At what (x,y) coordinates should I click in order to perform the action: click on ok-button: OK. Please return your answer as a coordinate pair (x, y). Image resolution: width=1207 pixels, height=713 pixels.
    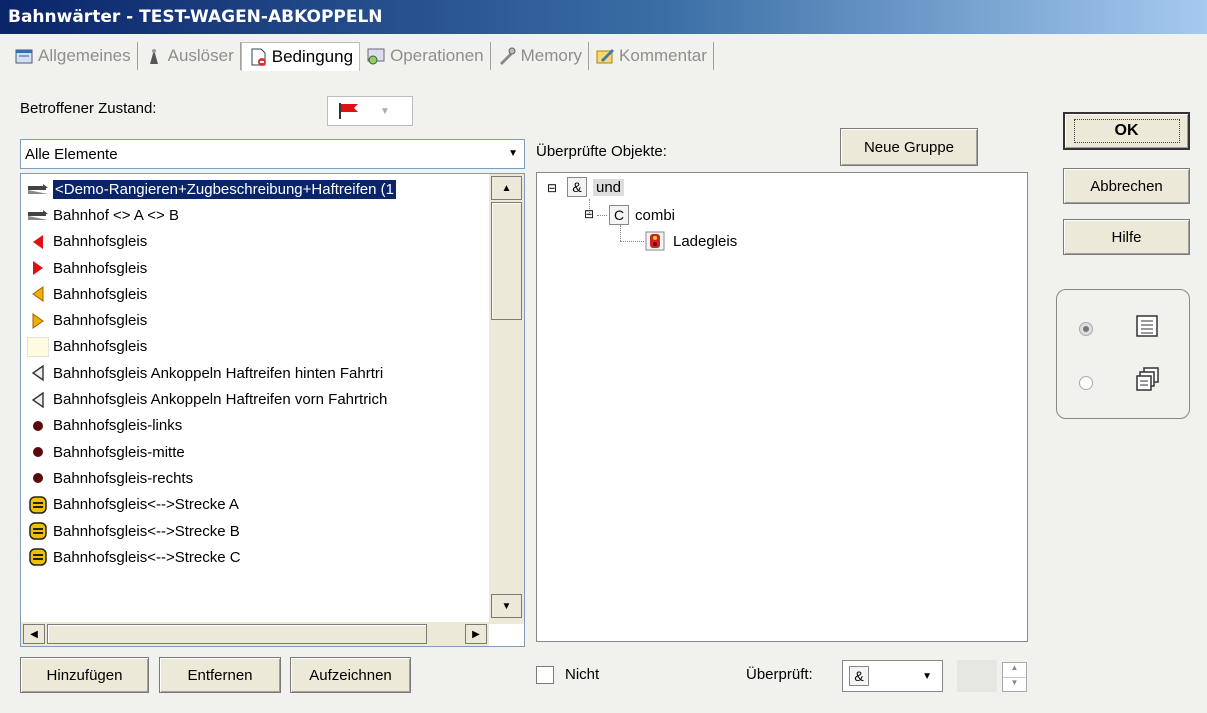
    Looking at the image, I should click on (1126, 131).